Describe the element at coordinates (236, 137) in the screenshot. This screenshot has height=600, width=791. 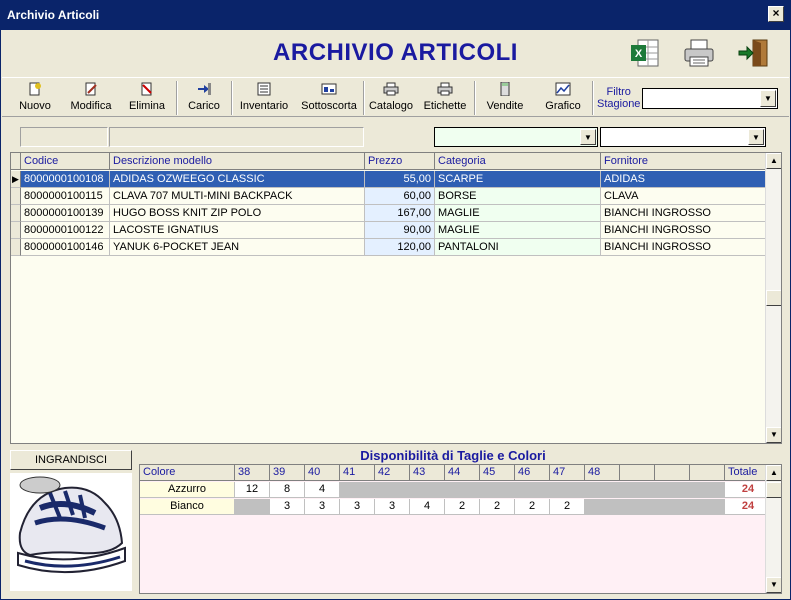
I see `descrizione-filter-input` at that location.